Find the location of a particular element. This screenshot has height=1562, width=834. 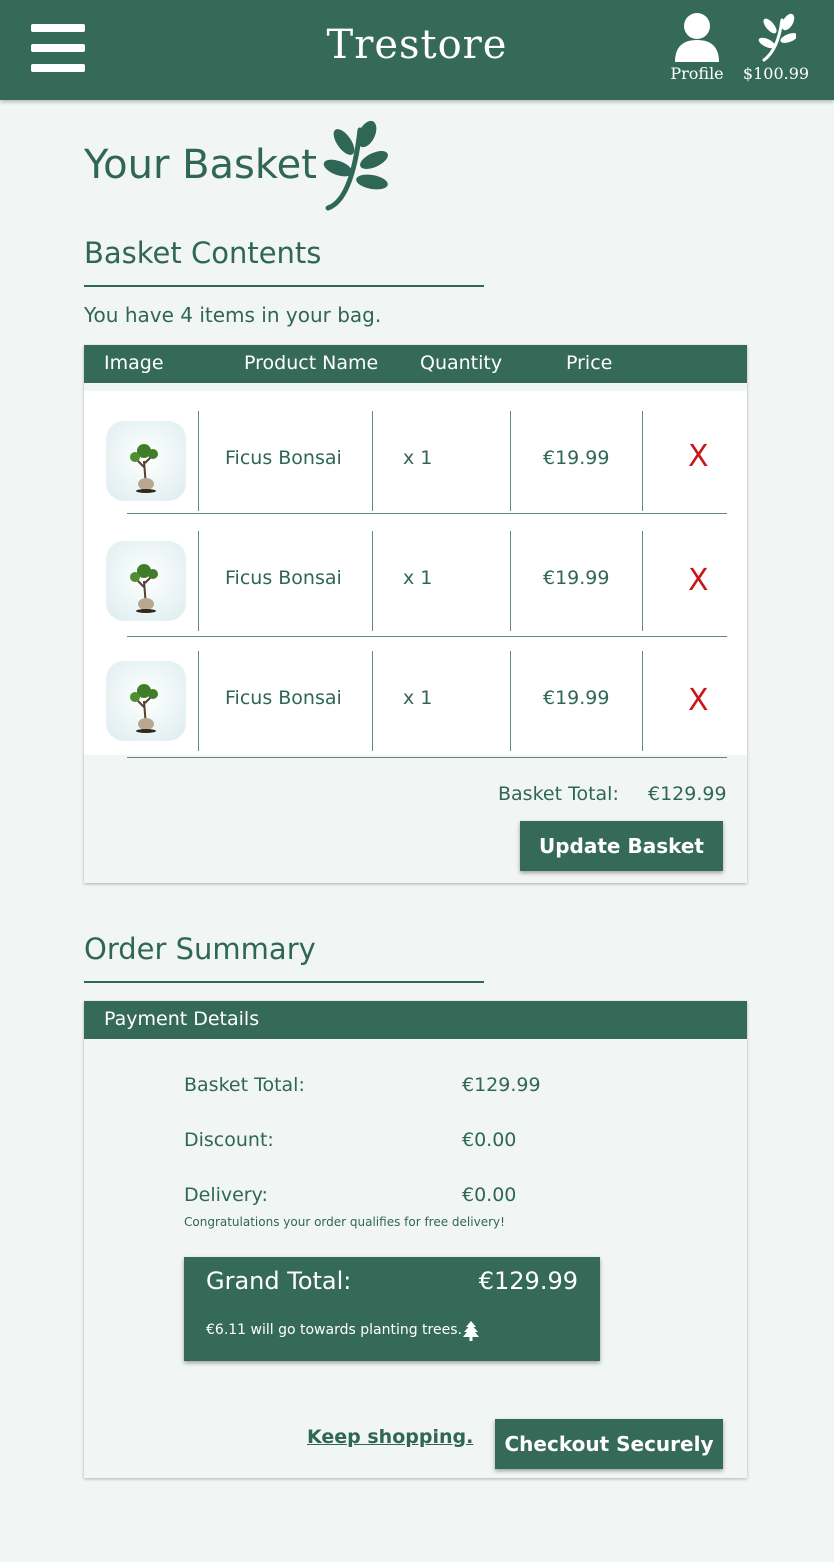

basket-total-value: €129.99 is located at coordinates (687, 794).